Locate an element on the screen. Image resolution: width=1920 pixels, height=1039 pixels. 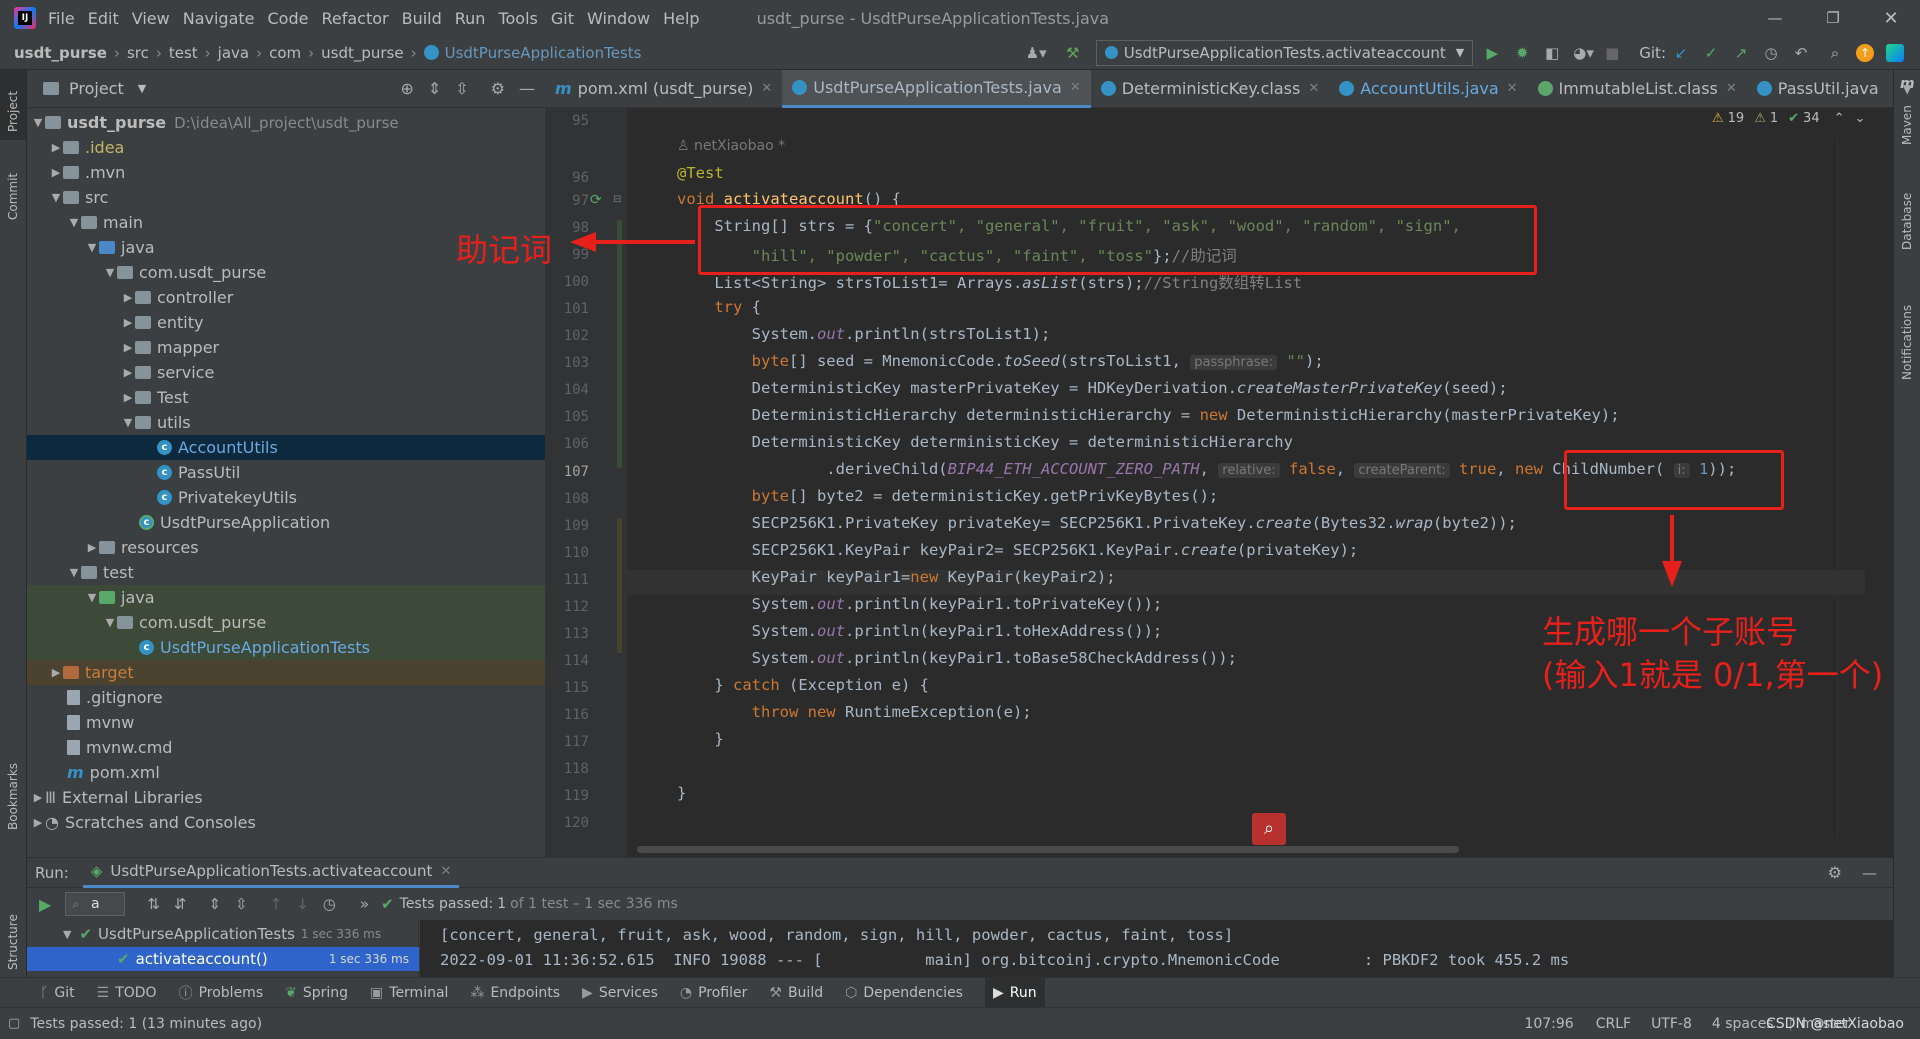
tree-item-mvnw: mvnw is located at coordinates (286, 722).